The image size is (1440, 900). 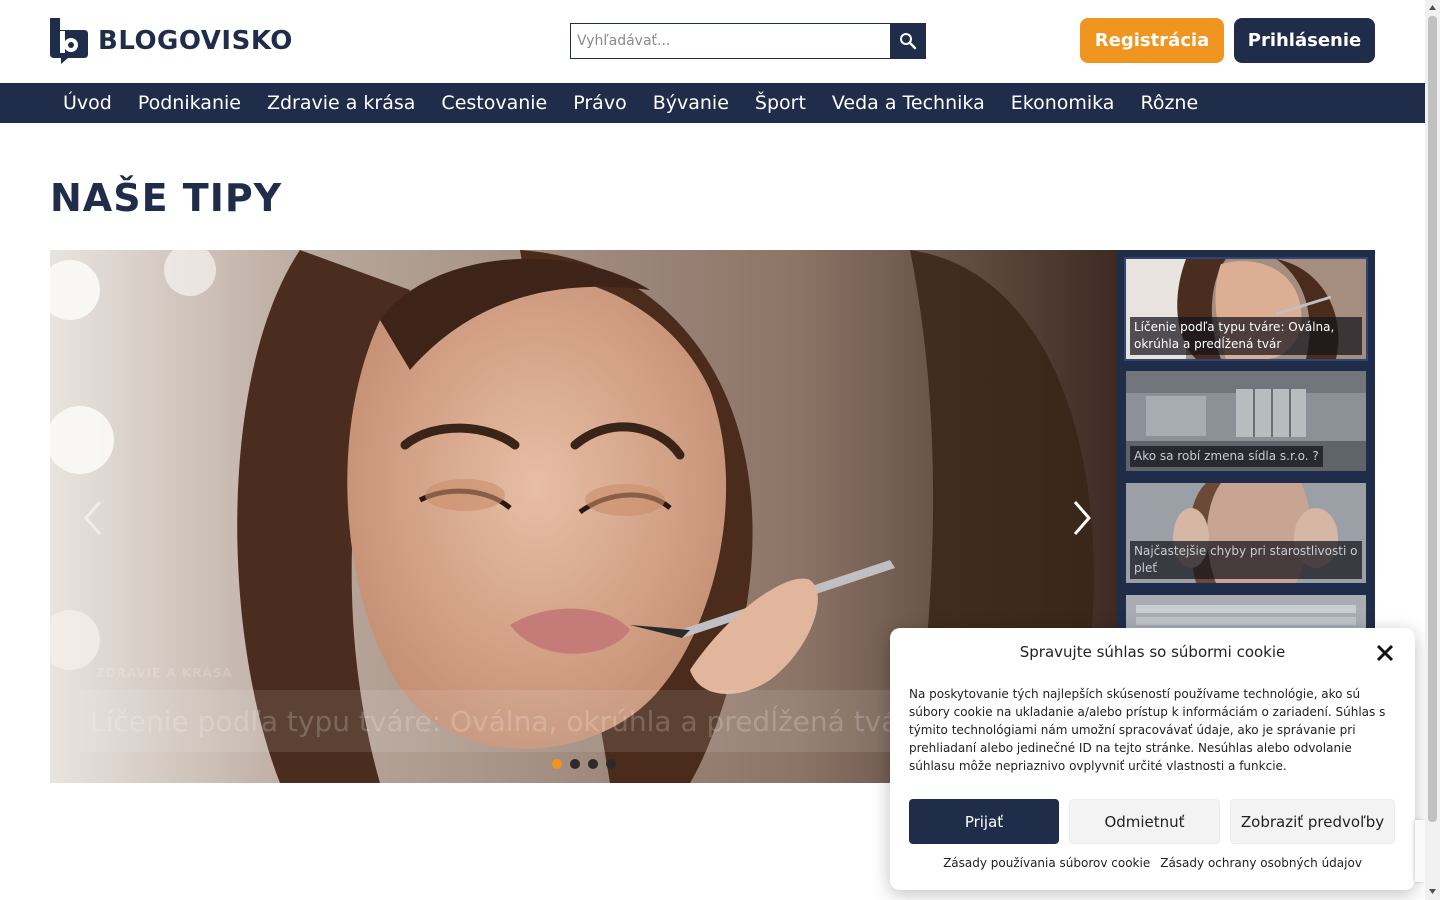 What do you see at coordinates (1420, 851) in the screenshot?
I see `recaptcha-badge` at bounding box center [1420, 851].